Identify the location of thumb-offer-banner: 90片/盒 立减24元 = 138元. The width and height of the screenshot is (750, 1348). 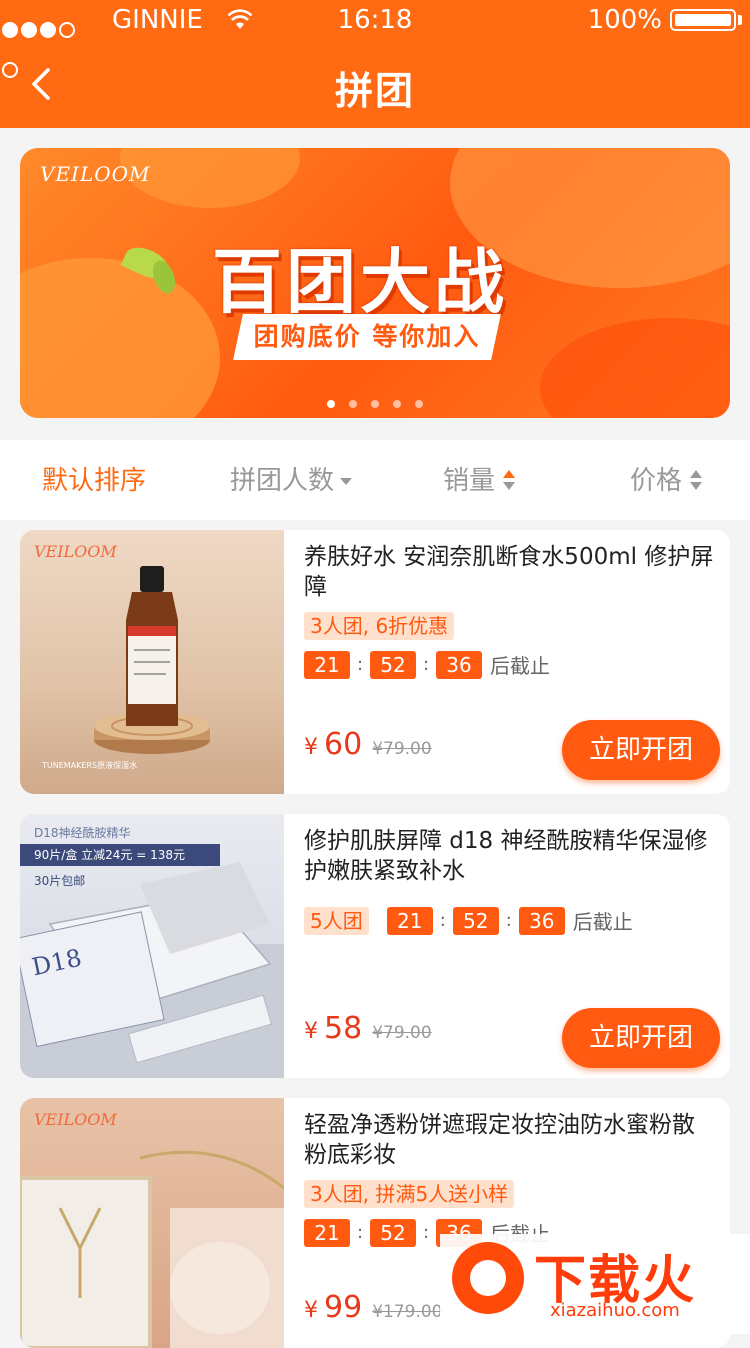
(120, 855).